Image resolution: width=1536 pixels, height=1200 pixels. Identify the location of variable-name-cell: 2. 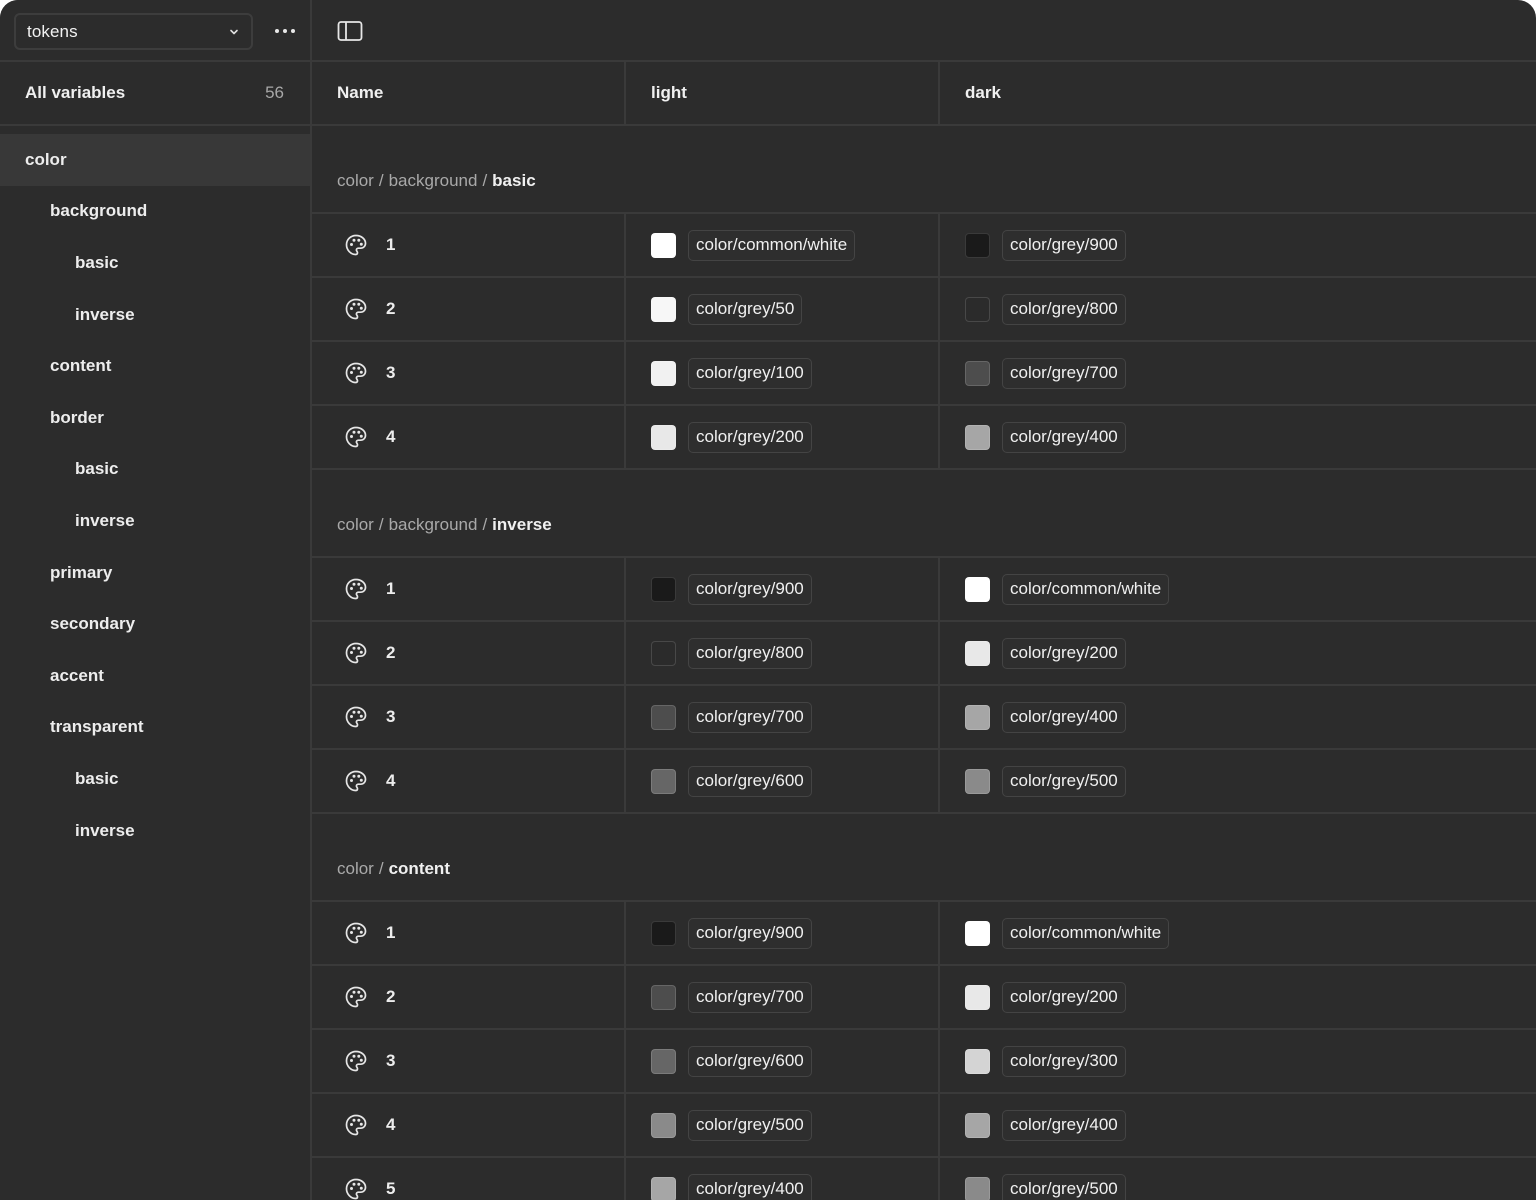
(469, 653).